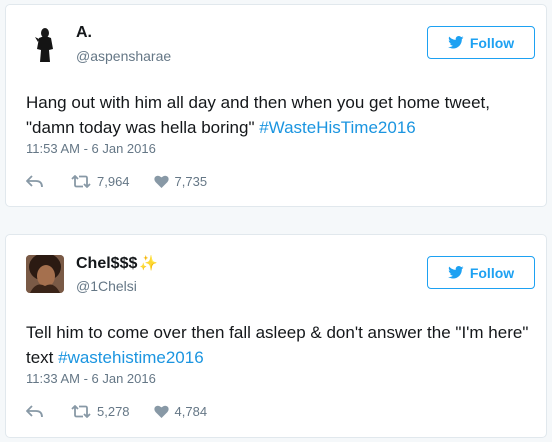  I want to click on timestamp: 11:53 AM - 6 Jan 2016, so click(91, 148).